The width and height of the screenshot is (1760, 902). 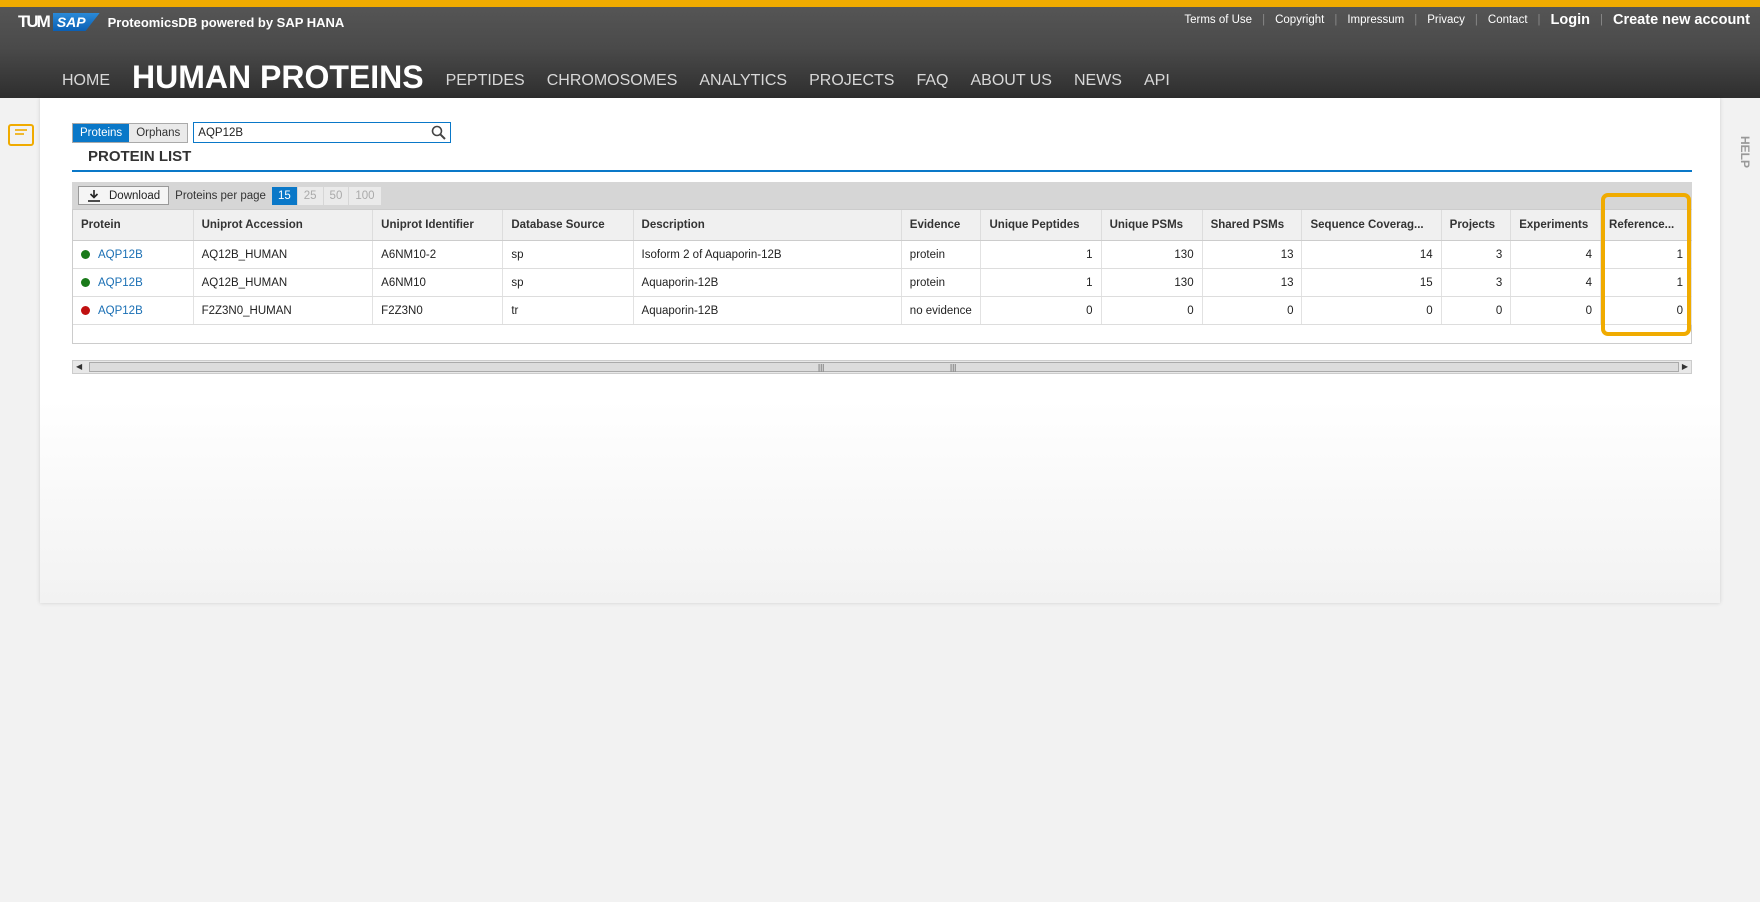 What do you see at coordinates (1556, 225) in the screenshot?
I see `column-header: Experiments` at bounding box center [1556, 225].